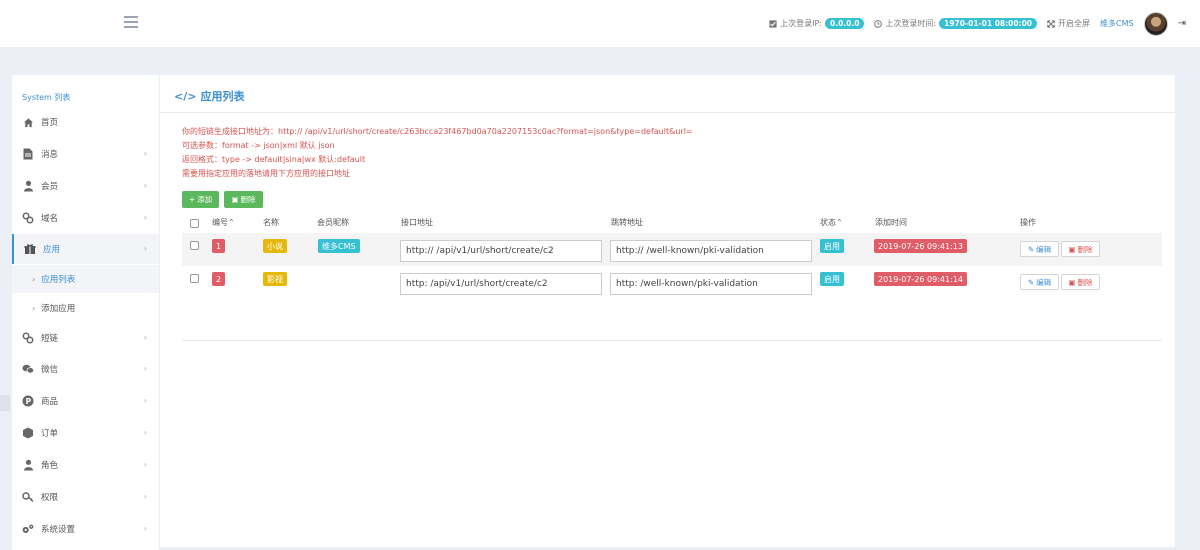 Image resolution: width=1200 pixels, height=550 pixels. Describe the element at coordinates (85, 249) in the screenshot. I see `sidebar-item-apps: 应用 ›` at that location.